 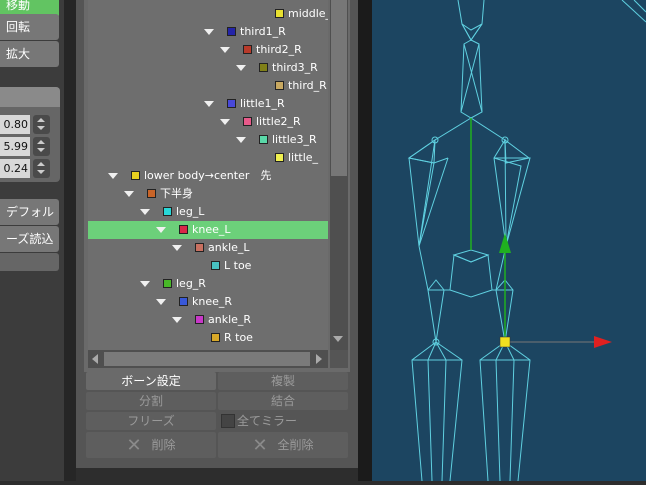 I want to click on bone-label: leg_R, so click(x=191, y=283).